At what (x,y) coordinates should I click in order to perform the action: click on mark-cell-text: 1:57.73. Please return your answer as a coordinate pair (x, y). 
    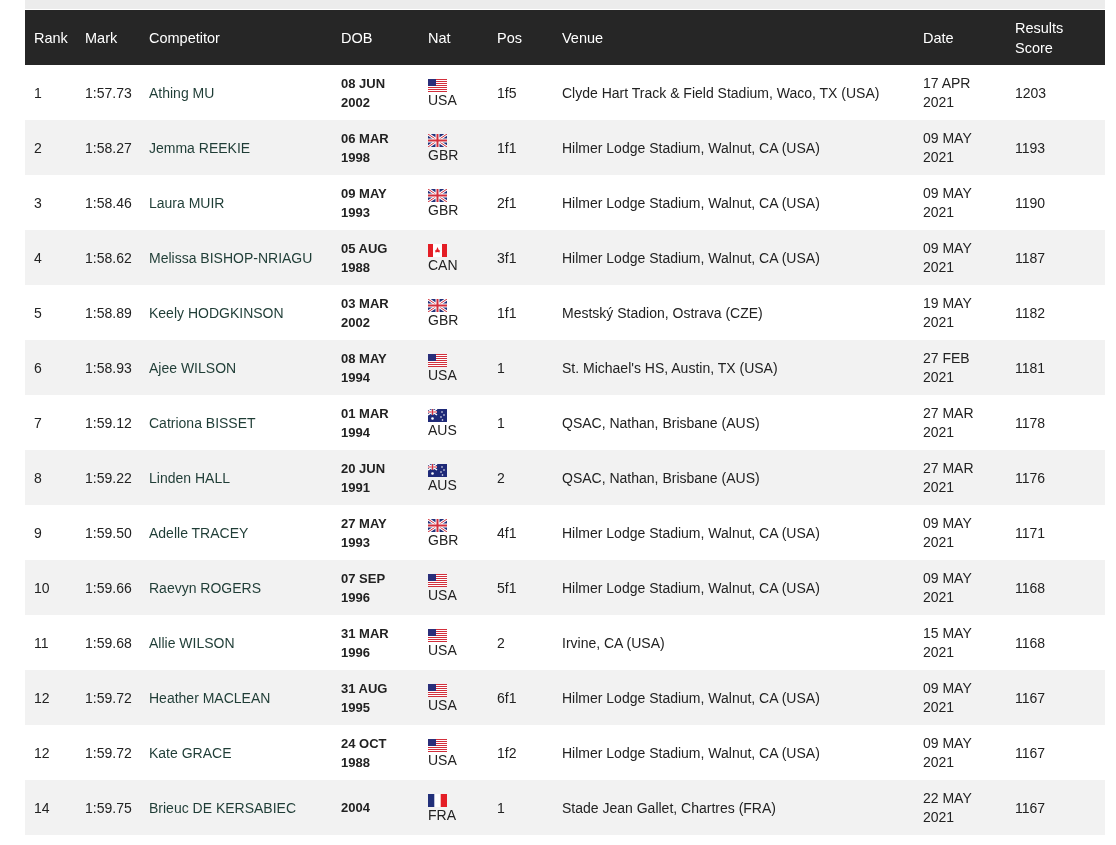
    Looking at the image, I should click on (108, 92).